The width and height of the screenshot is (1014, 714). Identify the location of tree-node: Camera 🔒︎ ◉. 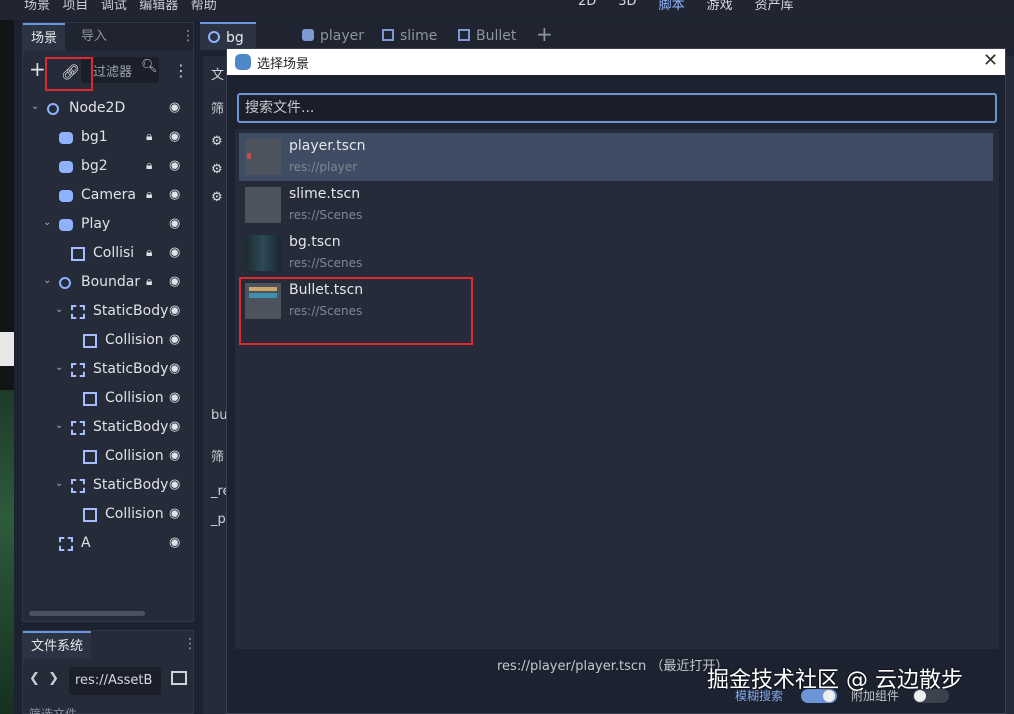
(108, 196).